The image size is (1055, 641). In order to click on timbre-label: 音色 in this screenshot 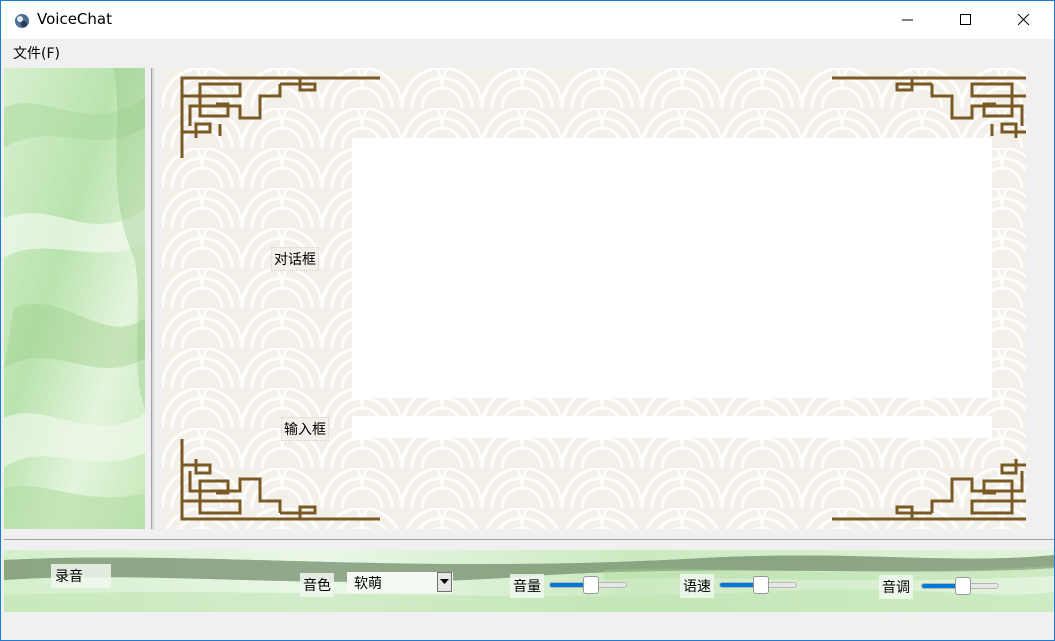, I will do `click(317, 585)`.